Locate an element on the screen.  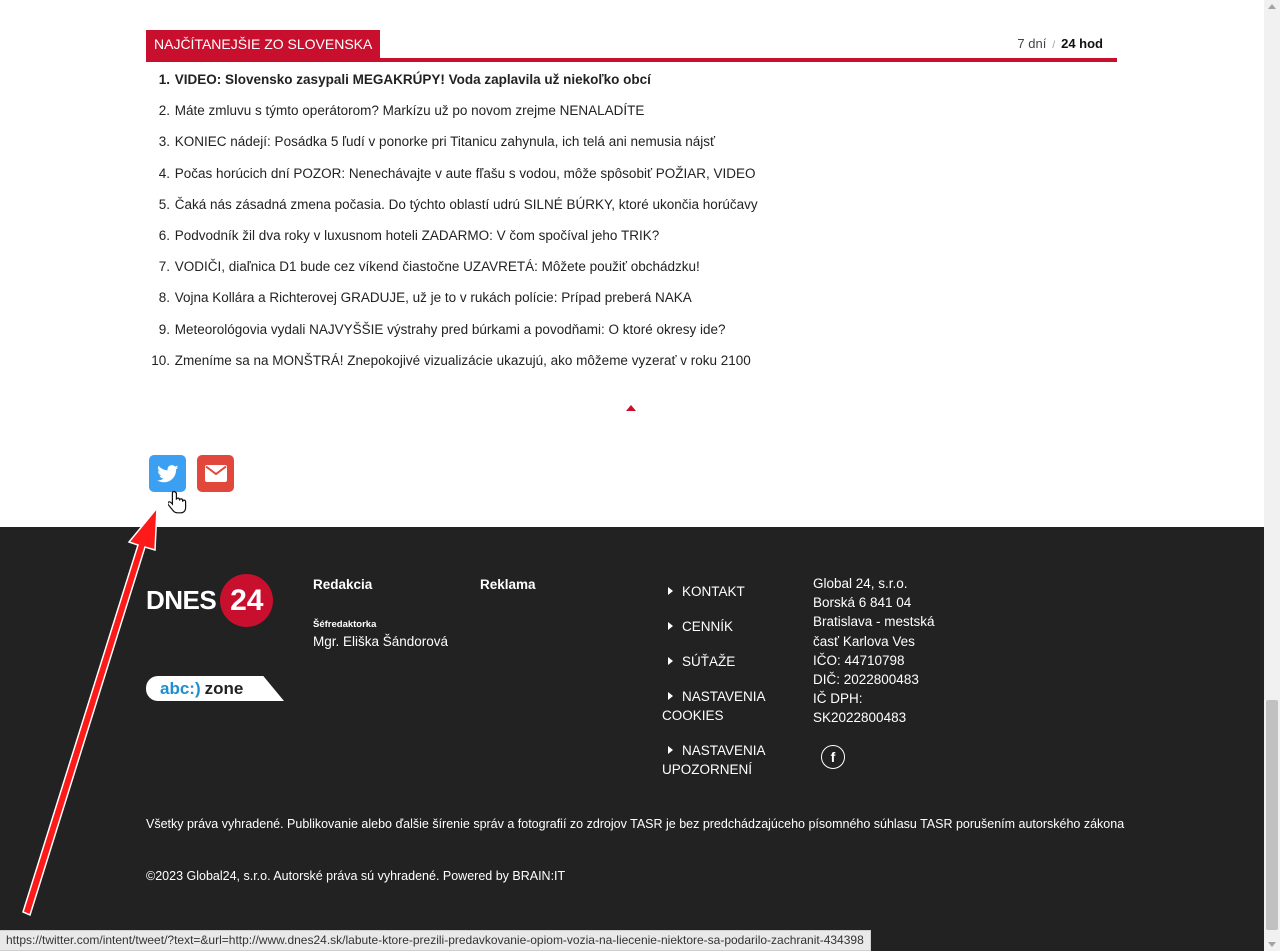
tab-24-hours: 24 hod is located at coordinates (1082, 43).